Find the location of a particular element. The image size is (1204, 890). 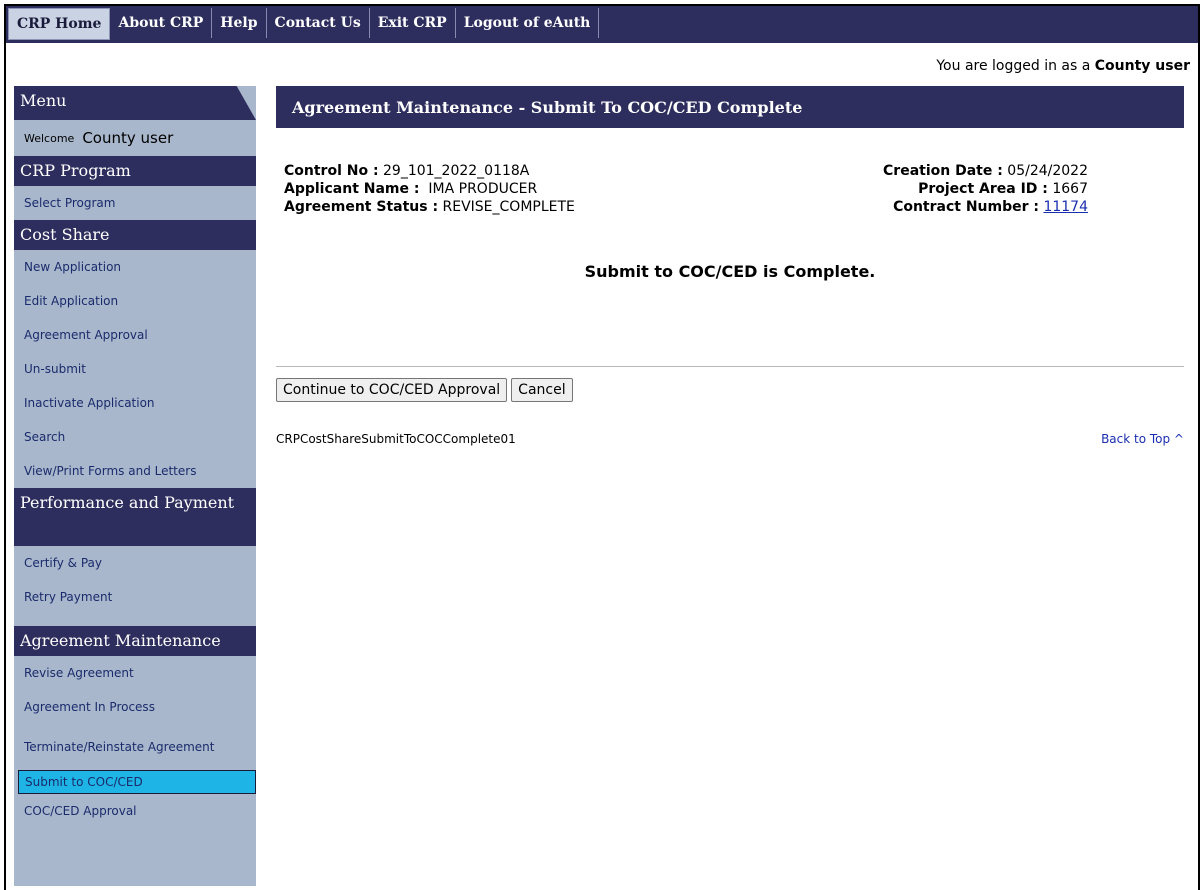

continue-approval-button: Continue to COC/CED Approval is located at coordinates (392, 390).